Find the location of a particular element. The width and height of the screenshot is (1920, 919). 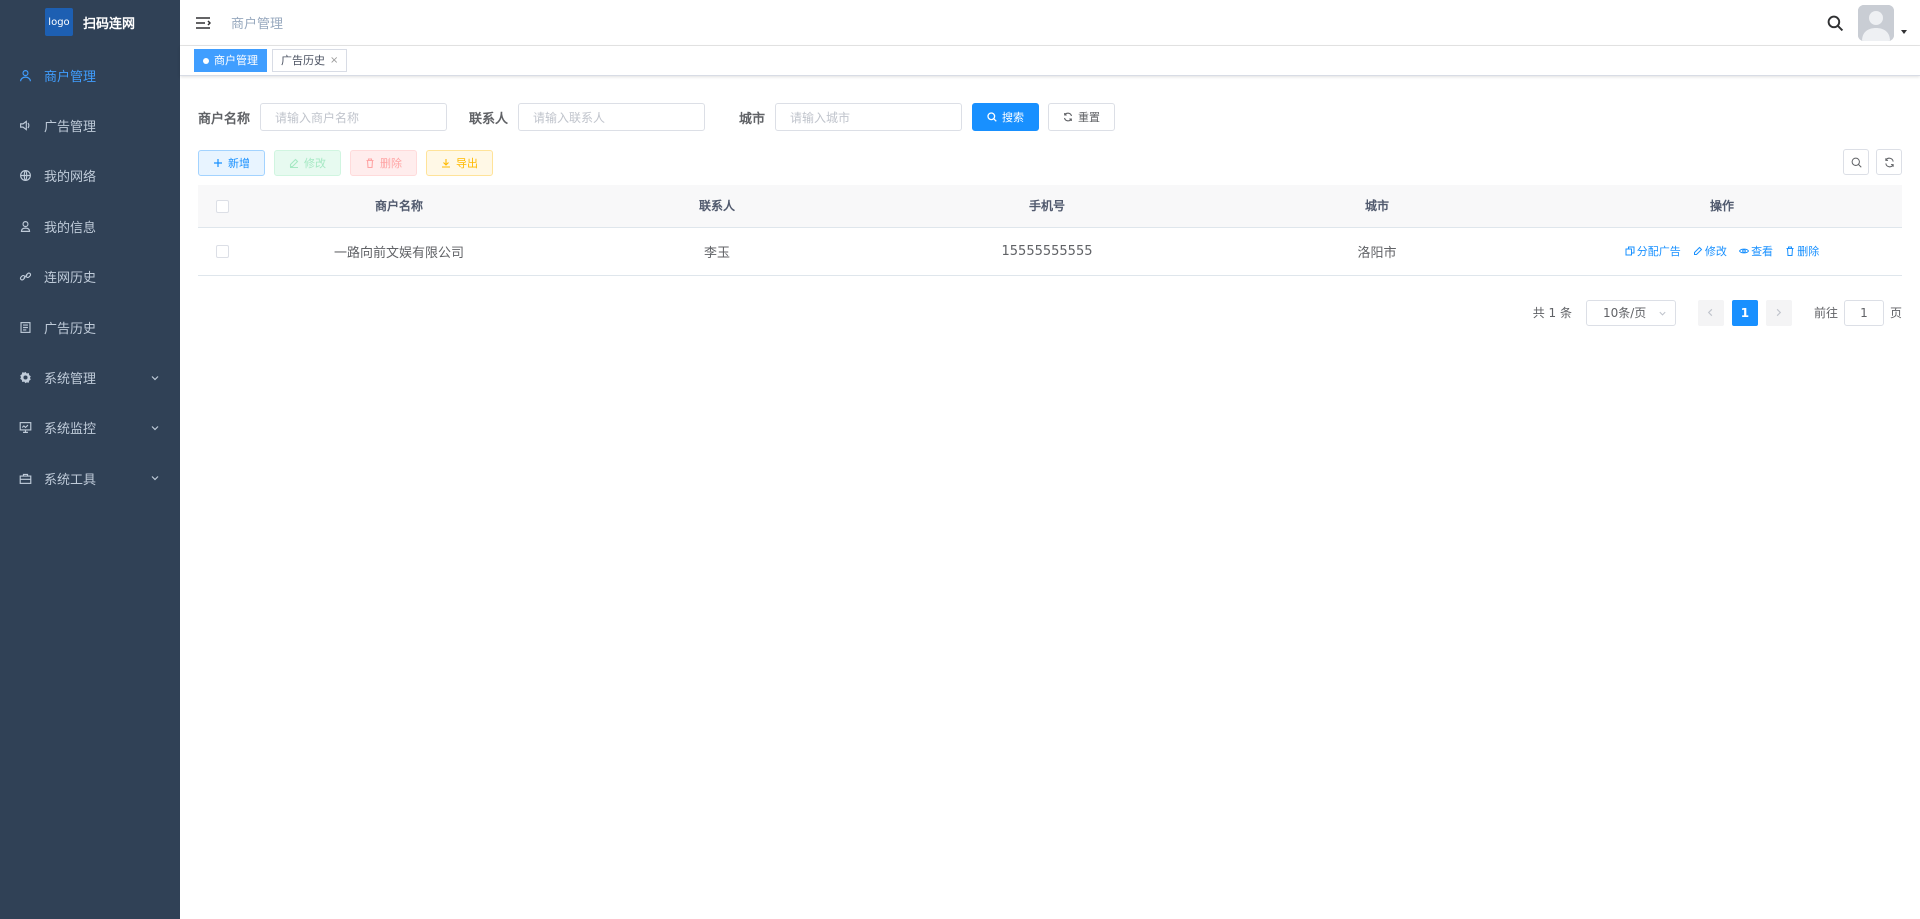

page-number-button: 1 is located at coordinates (1744, 312).